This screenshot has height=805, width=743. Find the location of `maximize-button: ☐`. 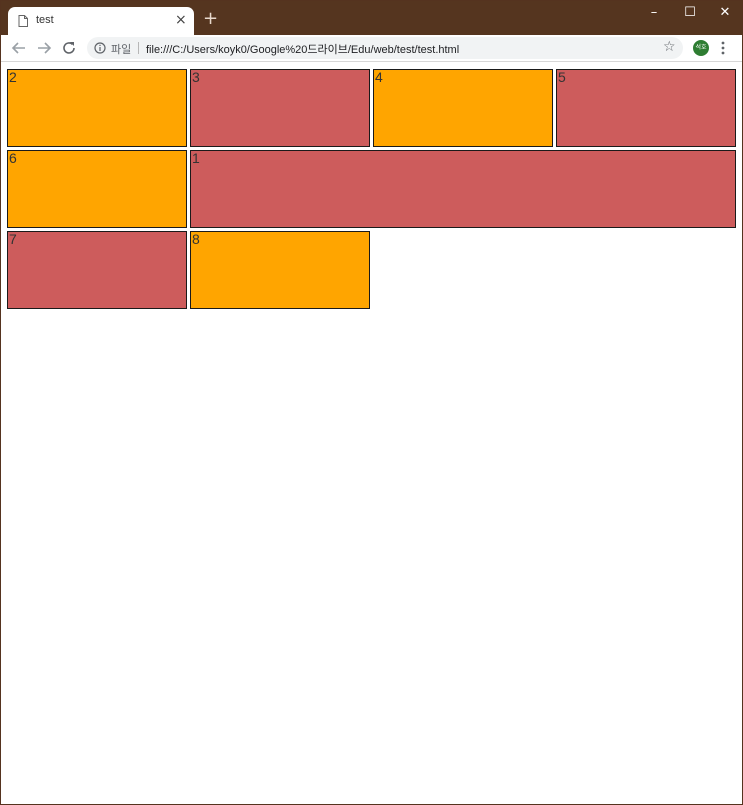

maximize-button: ☐ is located at coordinates (690, 13).